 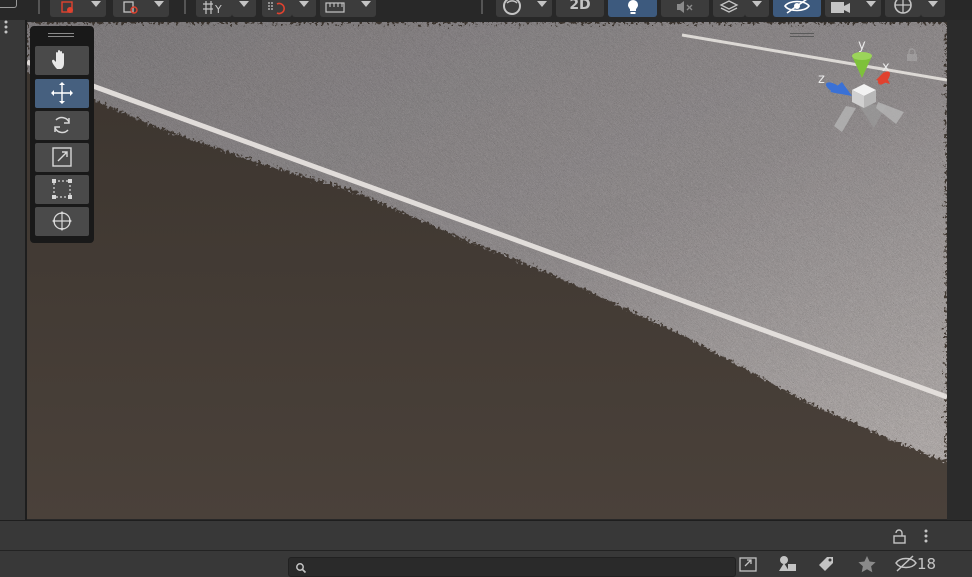 I want to click on camera-icon, so click(x=840, y=7).